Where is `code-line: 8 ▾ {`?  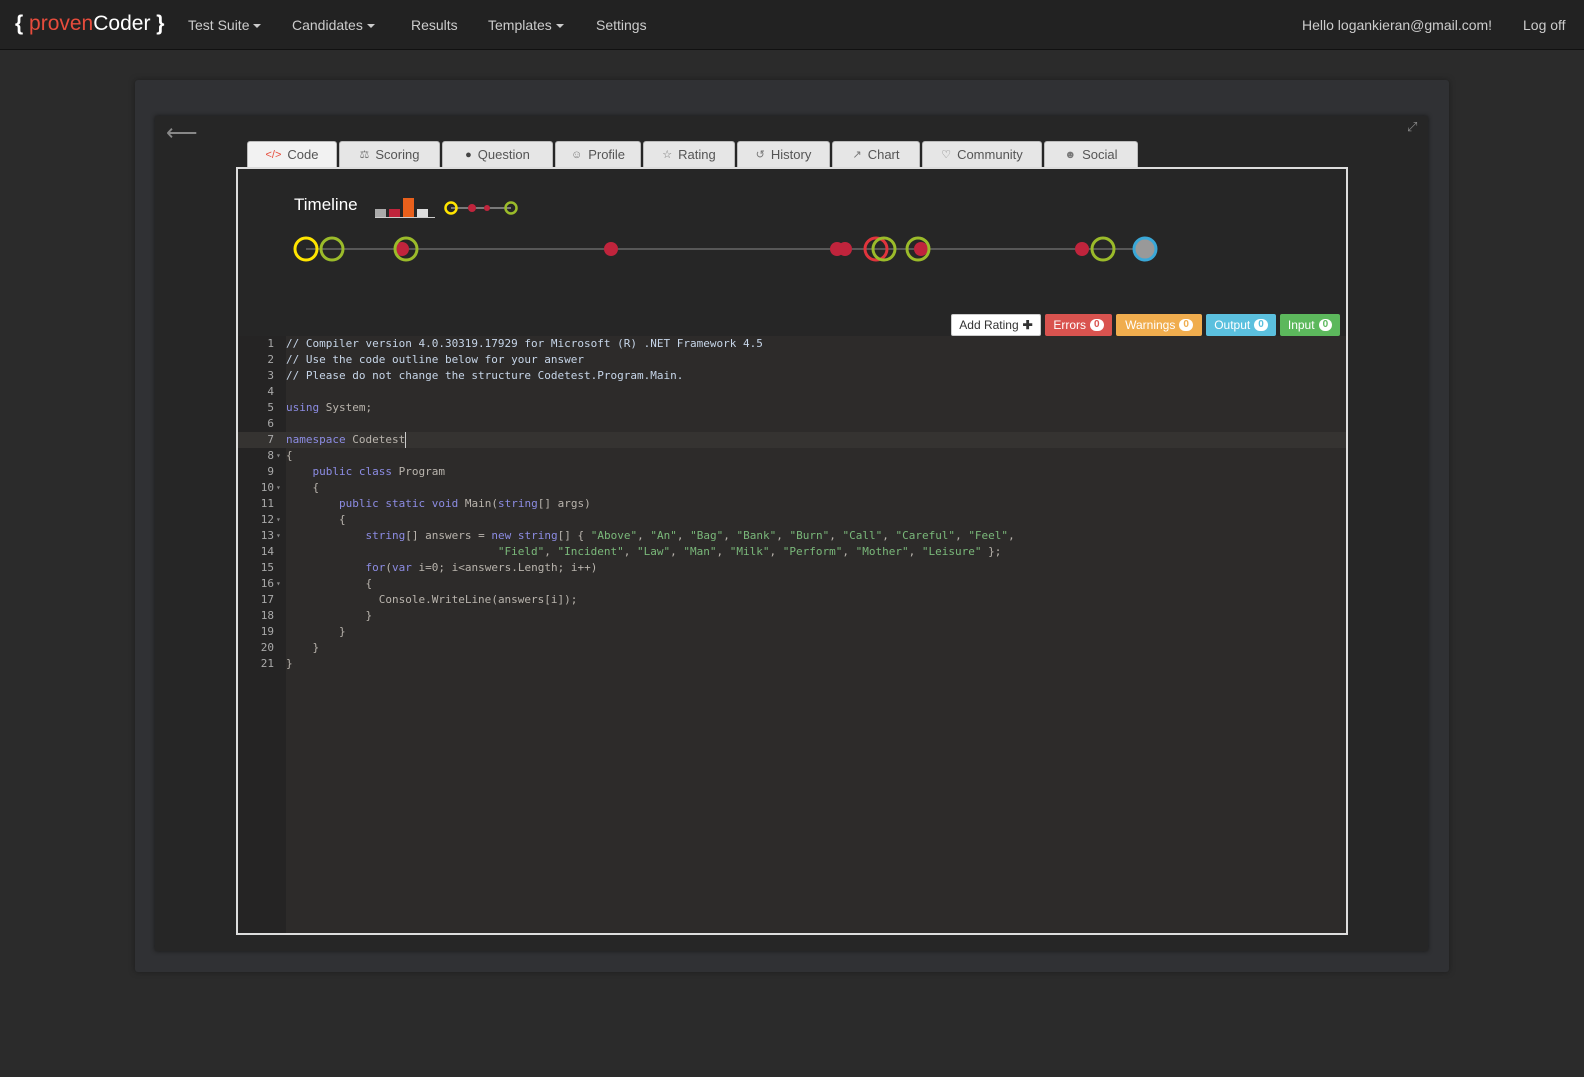
code-line: 8 ▾ { is located at coordinates (792, 456).